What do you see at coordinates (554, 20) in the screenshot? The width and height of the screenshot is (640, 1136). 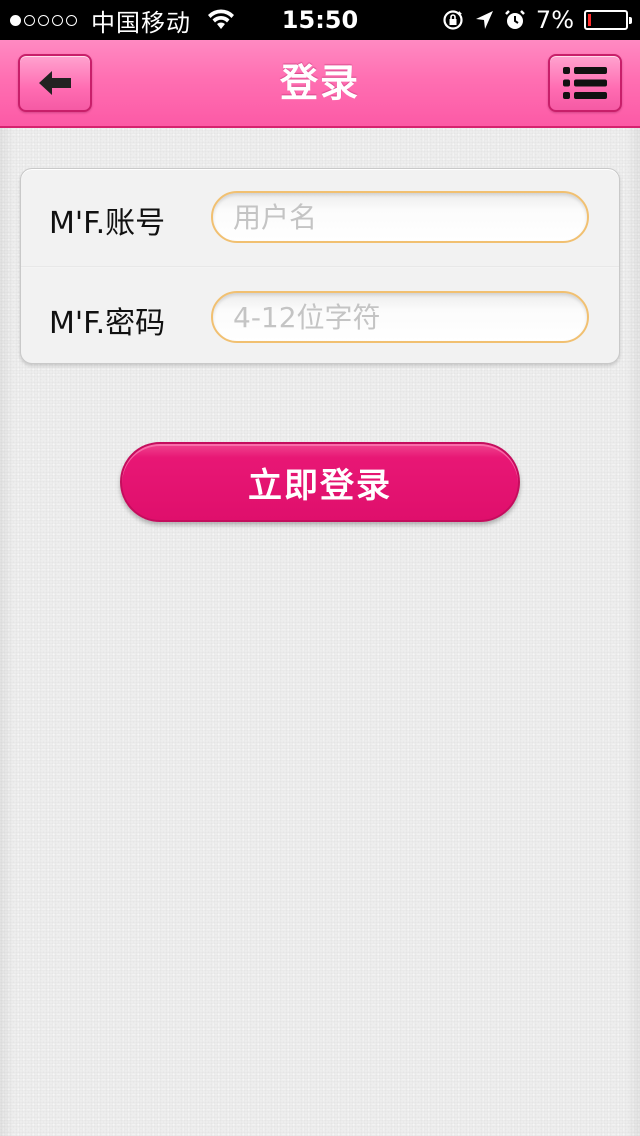 I see `battery-percent: 7%` at bounding box center [554, 20].